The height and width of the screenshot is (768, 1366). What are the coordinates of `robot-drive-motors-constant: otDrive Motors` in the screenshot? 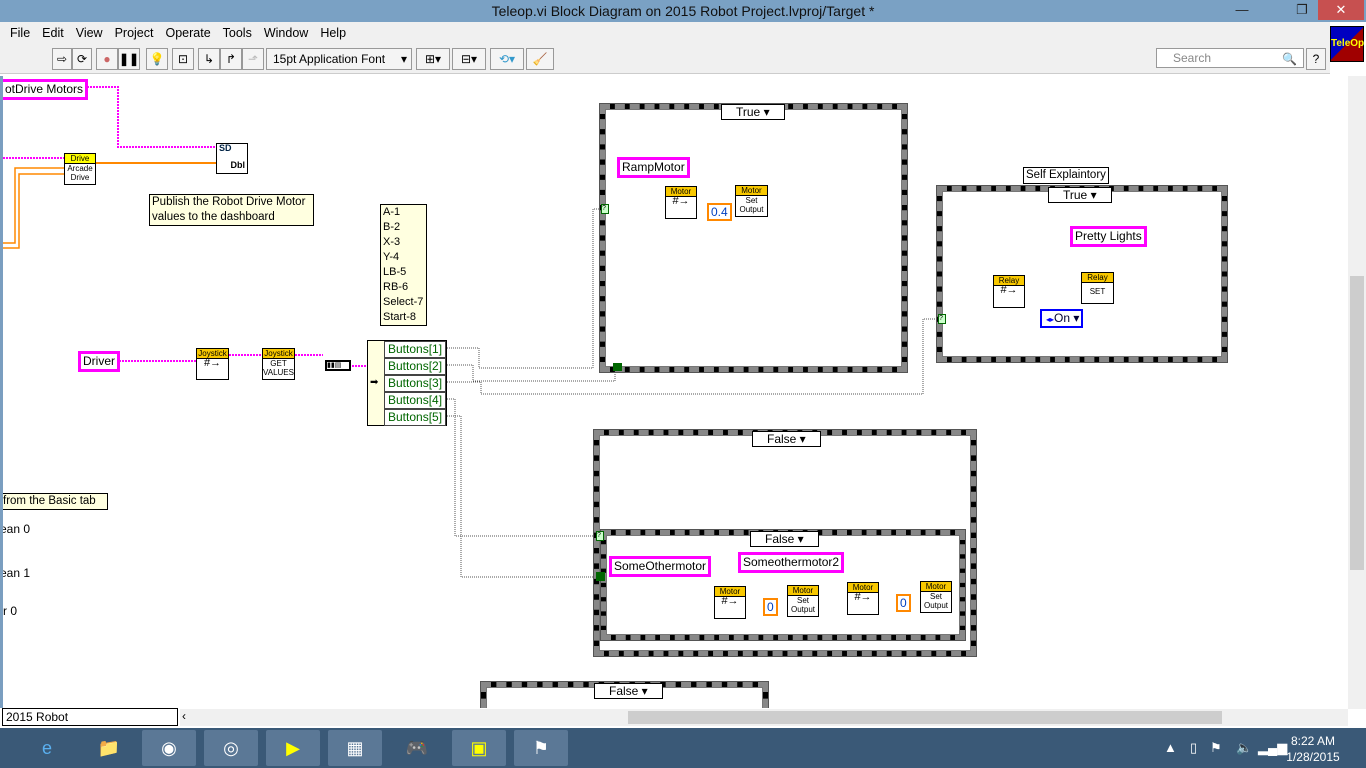 It's located at (46, 89).